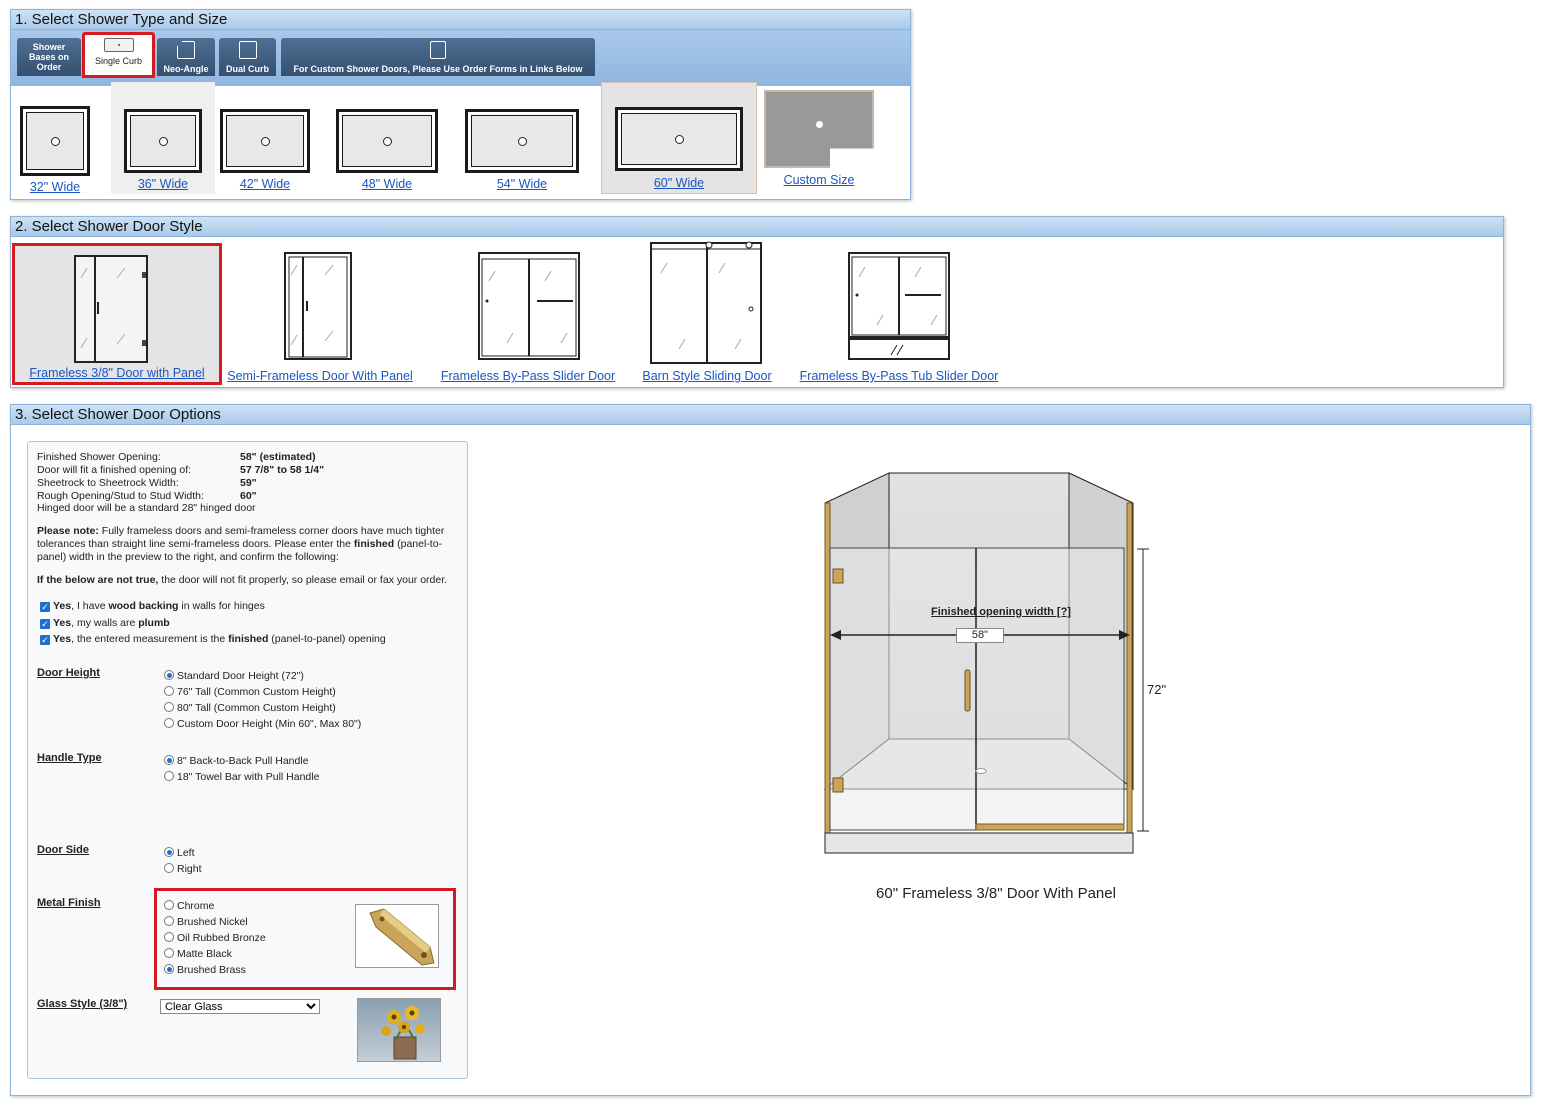 The height and width of the screenshot is (1108, 1555). I want to click on metal-finish-option: Brushed Nickel, so click(206, 922).